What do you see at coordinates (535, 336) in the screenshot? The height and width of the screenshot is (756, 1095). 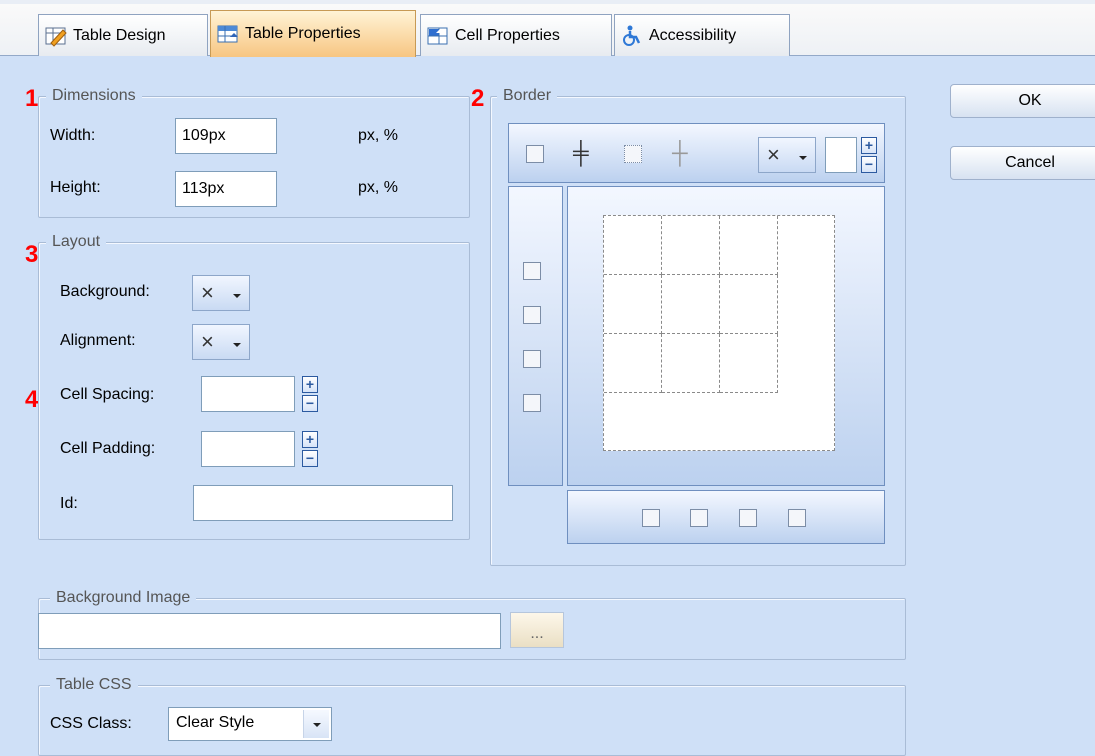 I see `border-left-toolbar` at bounding box center [535, 336].